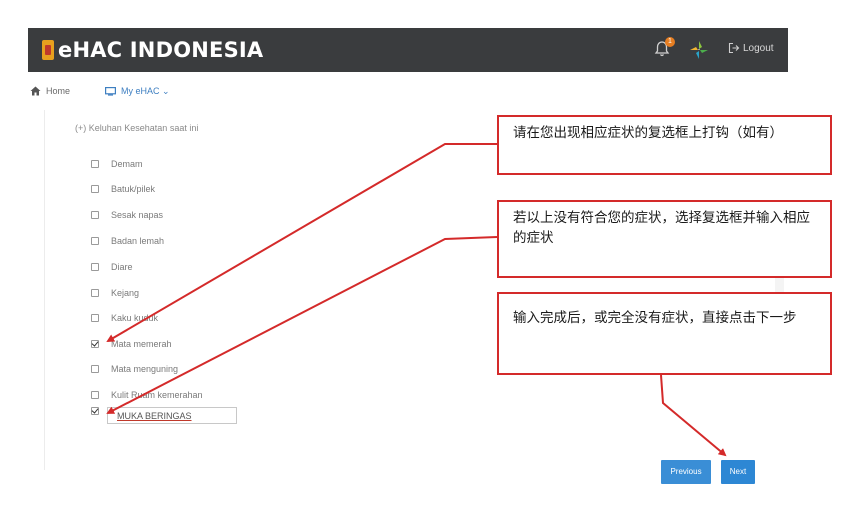 Image resolution: width=854 pixels, height=524 pixels. Describe the element at coordinates (664, 145) in the screenshot. I see `annotation-callout-1: 请在您出现相应症状的复选框上打钩（如有）` at that location.